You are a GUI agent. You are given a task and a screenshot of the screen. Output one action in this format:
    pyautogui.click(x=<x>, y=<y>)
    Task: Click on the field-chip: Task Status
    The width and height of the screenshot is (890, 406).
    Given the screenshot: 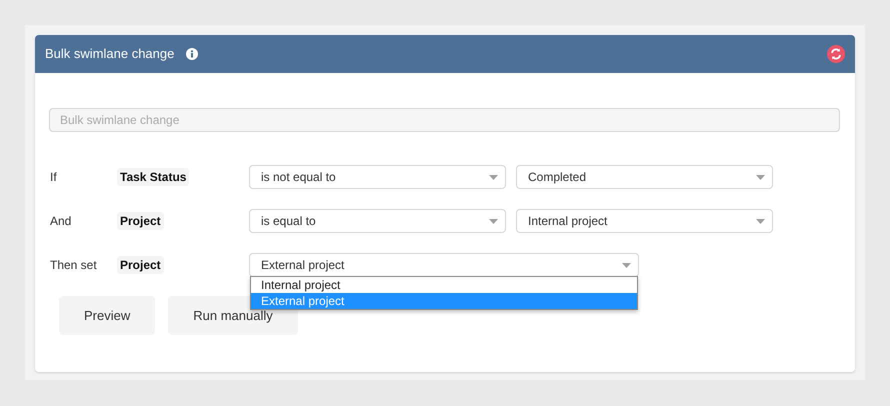 What is the action you would take?
    pyautogui.click(x=183, y=177)
    